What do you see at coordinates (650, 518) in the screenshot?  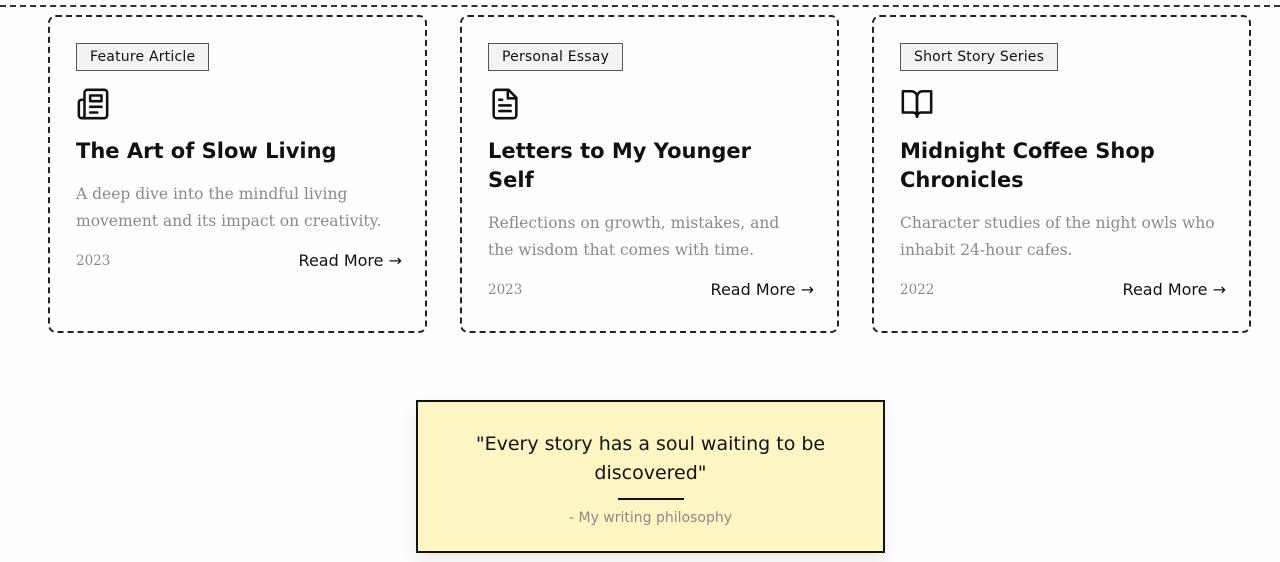 I see `quote-source: - My writing philosophy` at bounding box center [650, 518].